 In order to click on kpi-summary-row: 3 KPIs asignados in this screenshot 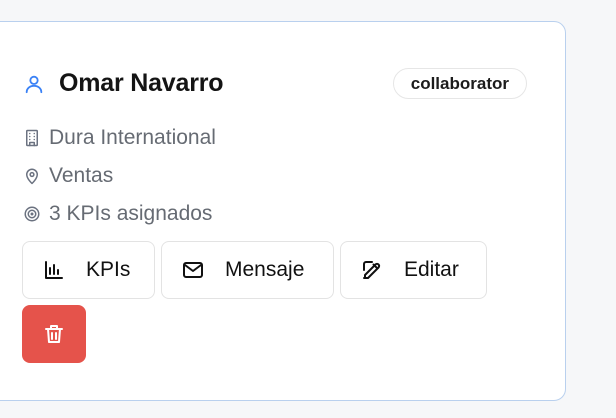, I will do `click(119, 214)`.